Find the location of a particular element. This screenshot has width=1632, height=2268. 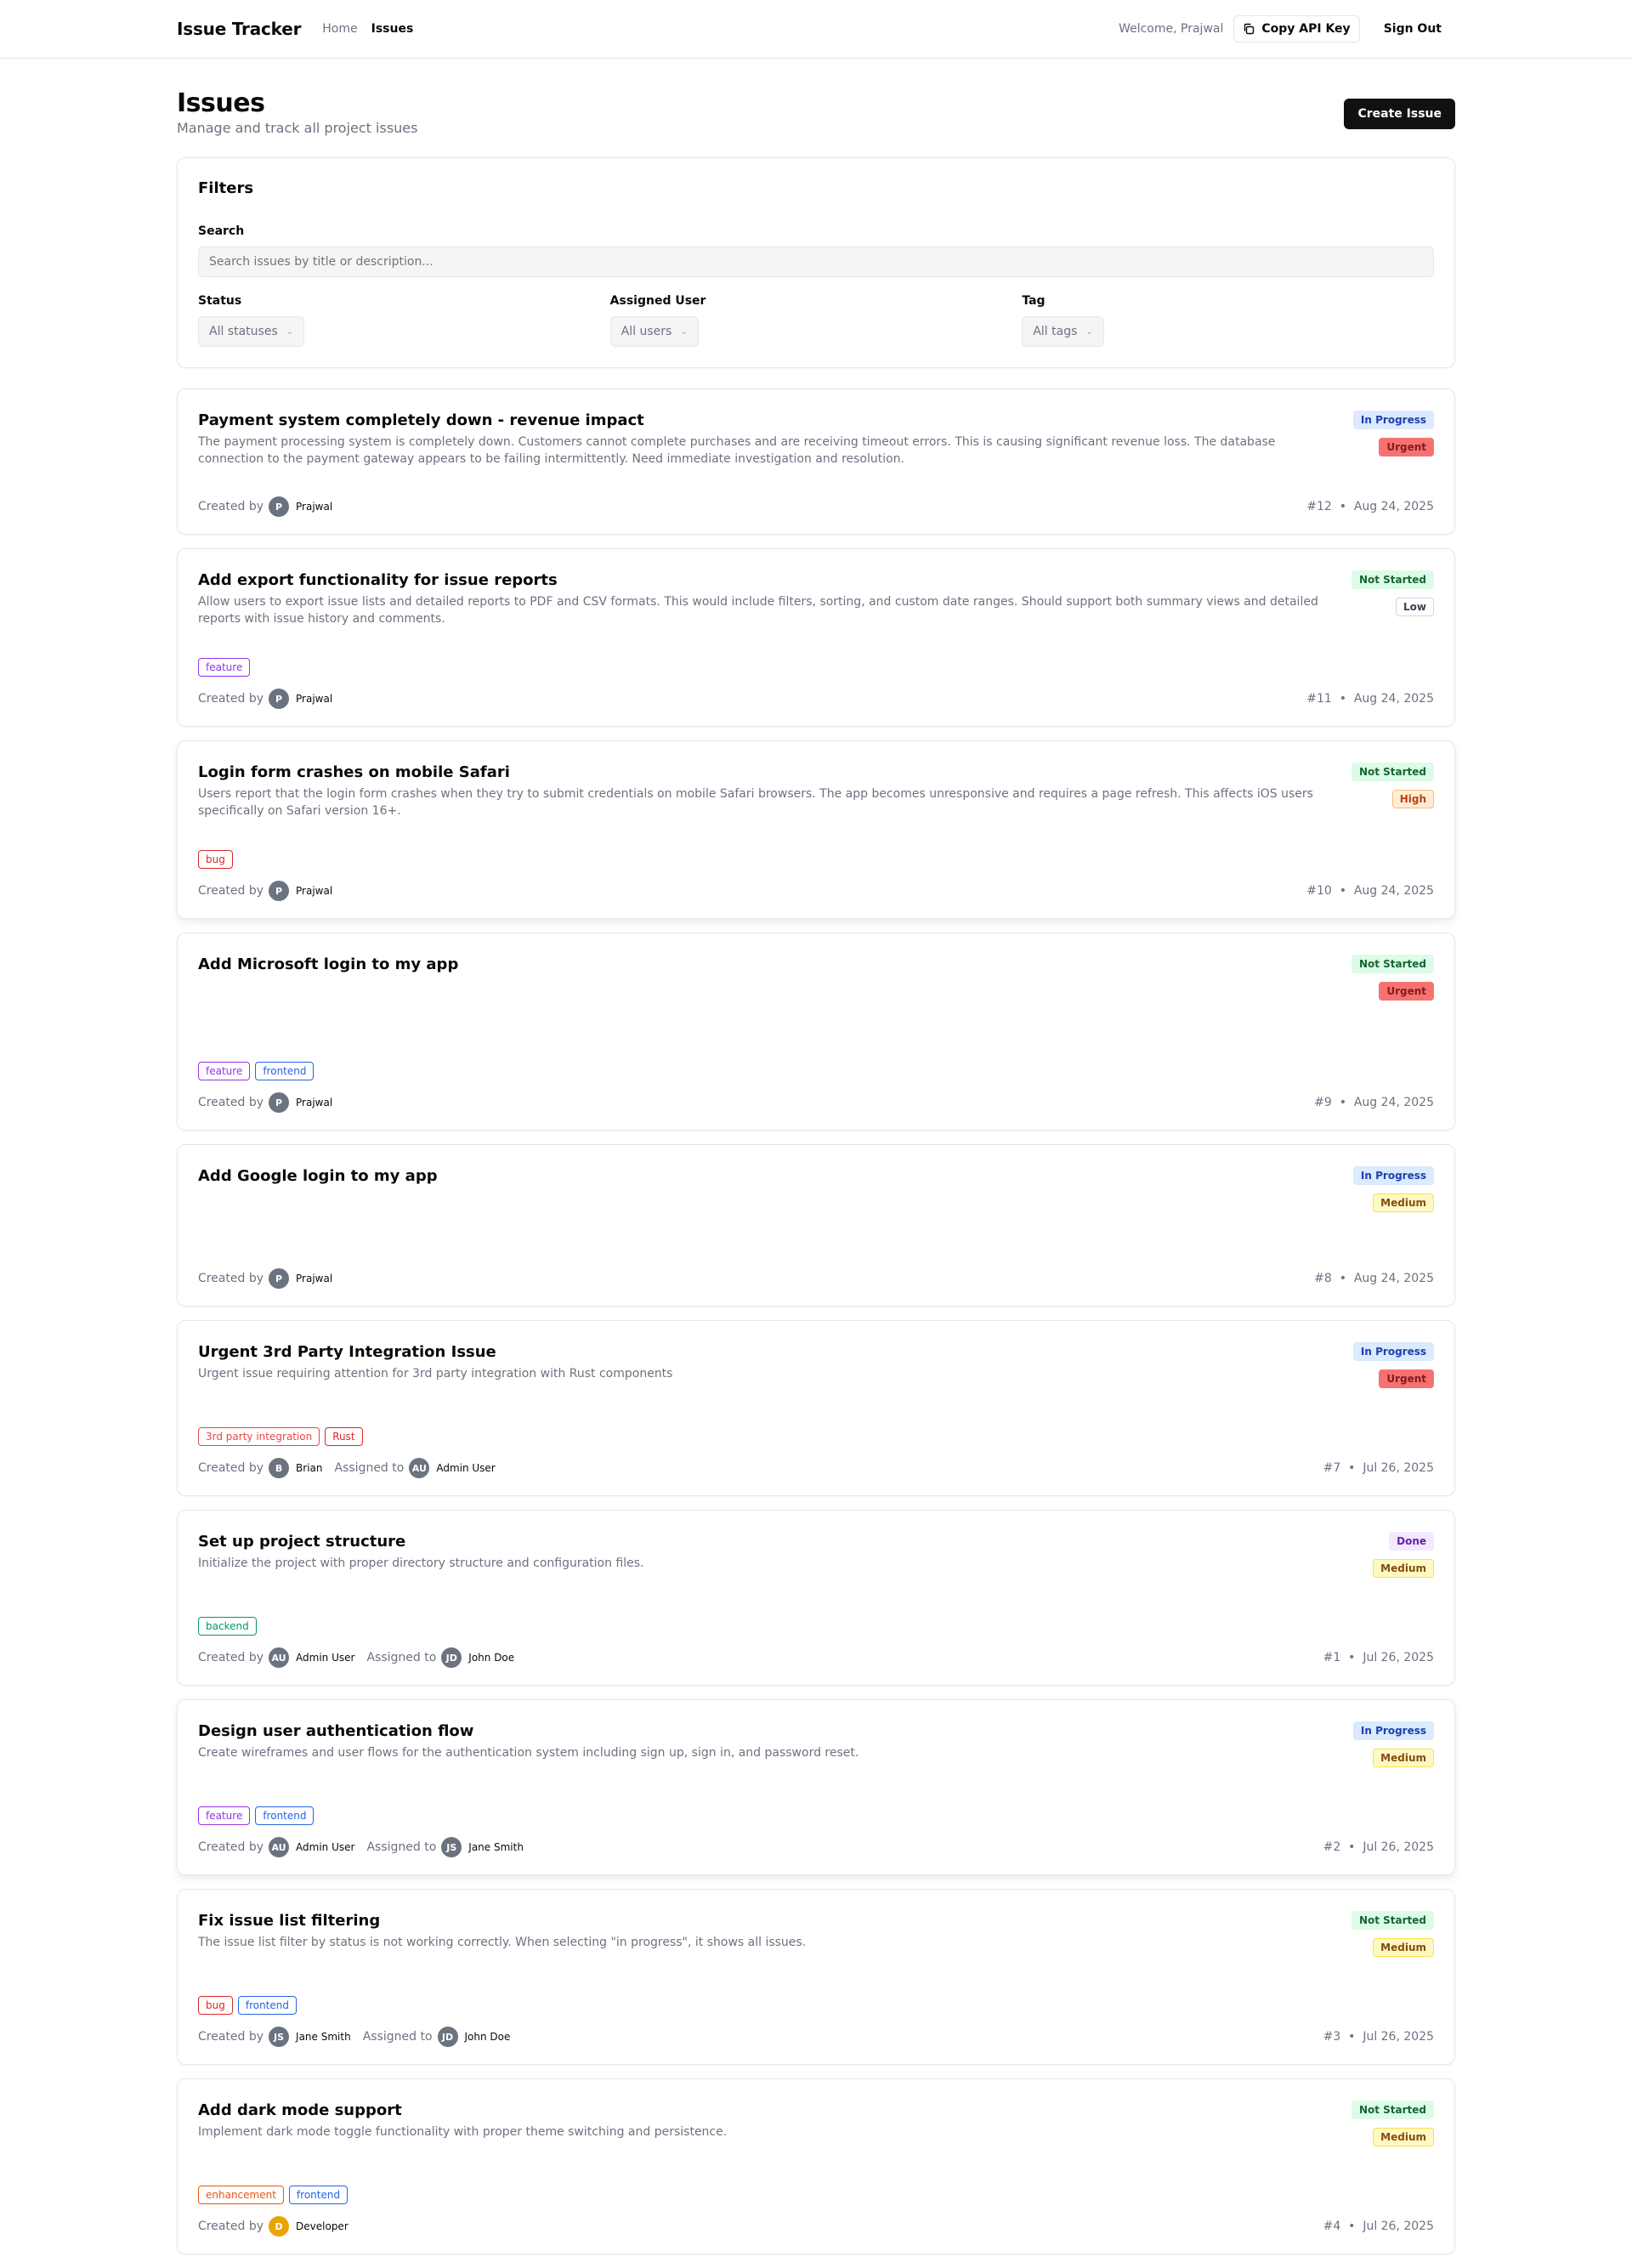

sign-out-button: Sign Out is located at coordinates (1412, 29).